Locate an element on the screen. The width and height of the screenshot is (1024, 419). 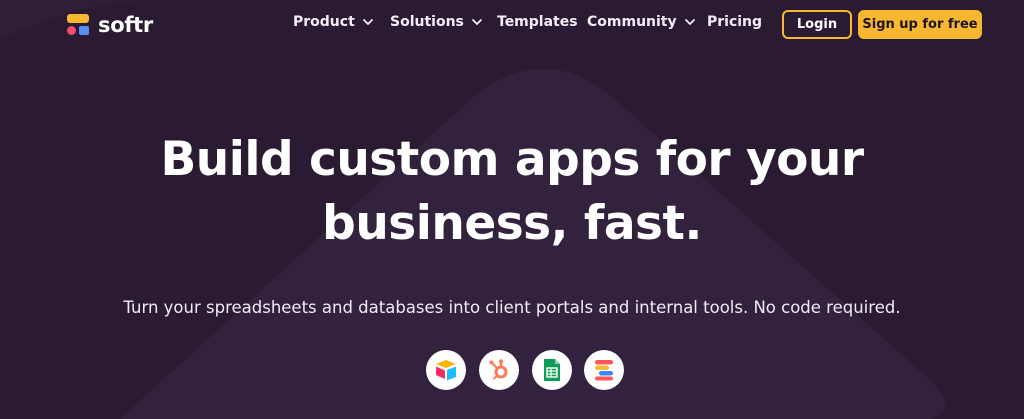
nav-item-label: Product is located at coordinates (324, 22).